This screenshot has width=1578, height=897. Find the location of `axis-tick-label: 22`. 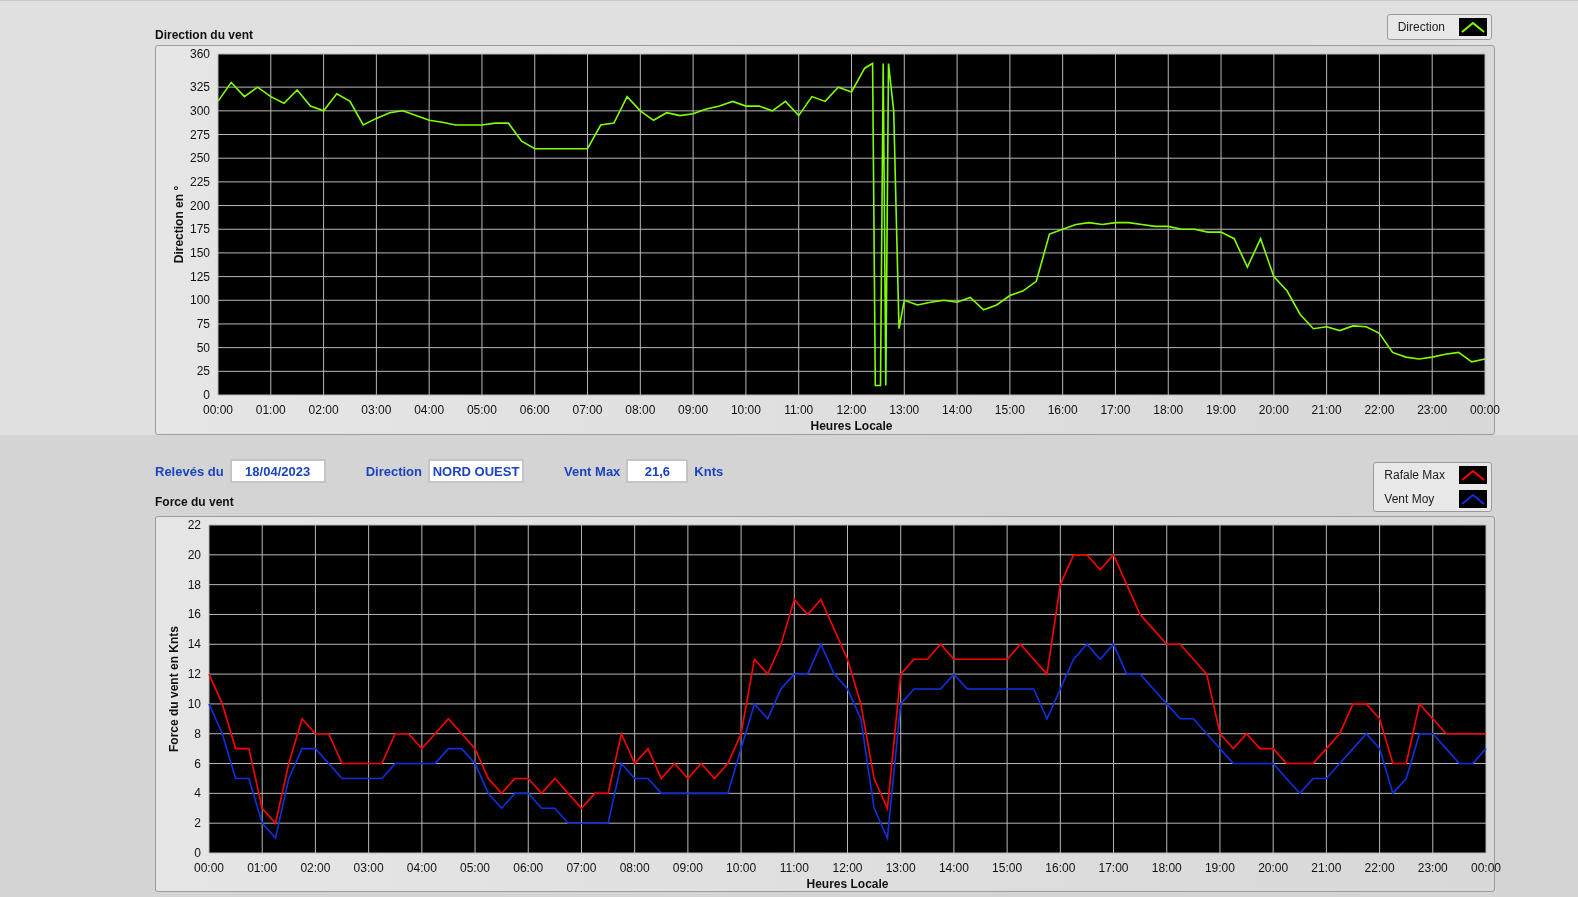

axis-tick-label: 22 is located at coordinates (194, 525).